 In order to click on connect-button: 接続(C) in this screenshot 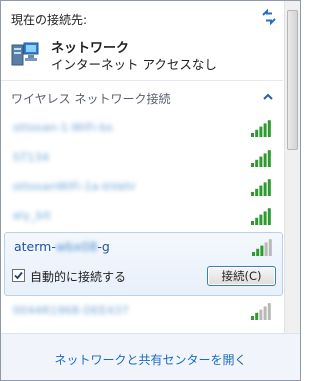, I will do `click(241, 276)`.